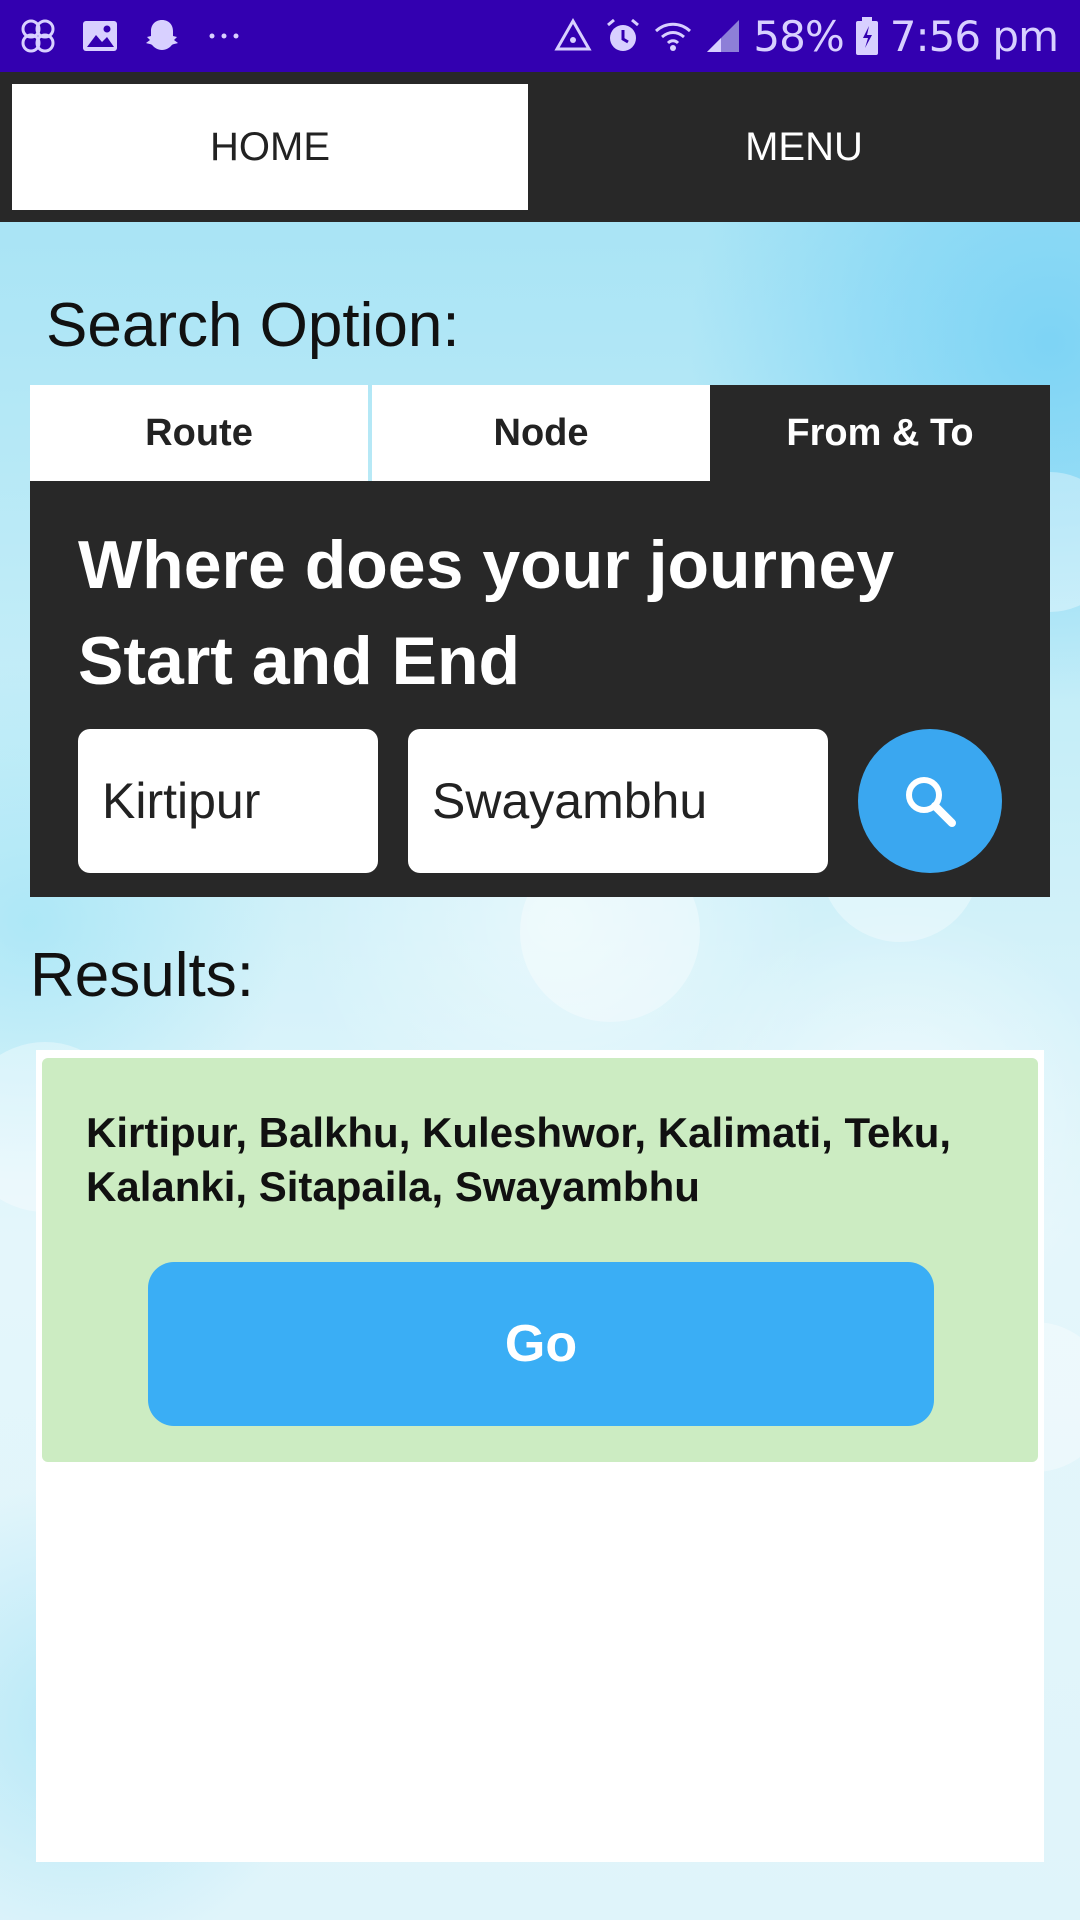  I want to click on status-bar: 58% 7:56 pm, so click(540, 36).